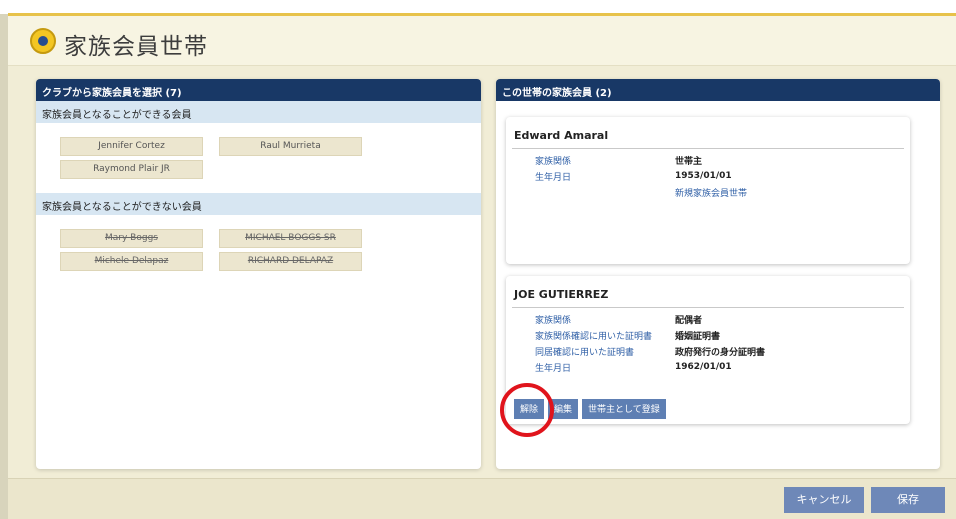 Image resolution: width=956 pixels, height=519 pixels. I want to click on ineligible-member-chip: RICHARD DELAPAZ, so click(290, 261).